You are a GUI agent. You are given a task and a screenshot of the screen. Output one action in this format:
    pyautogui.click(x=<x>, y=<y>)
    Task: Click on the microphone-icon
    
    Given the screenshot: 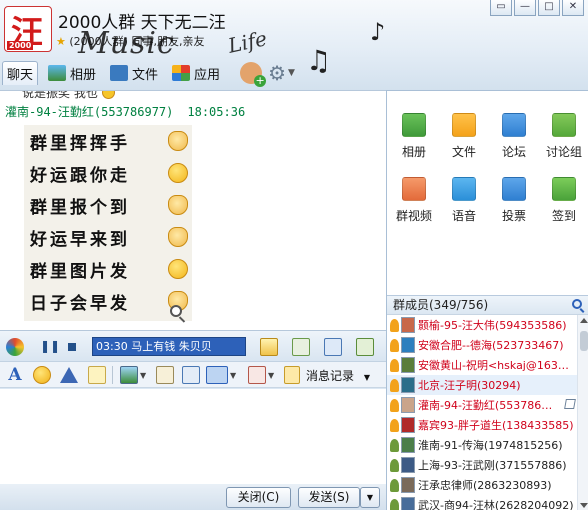 What is the action you would take?
    pyautogui.click(x=464, y=189)
    